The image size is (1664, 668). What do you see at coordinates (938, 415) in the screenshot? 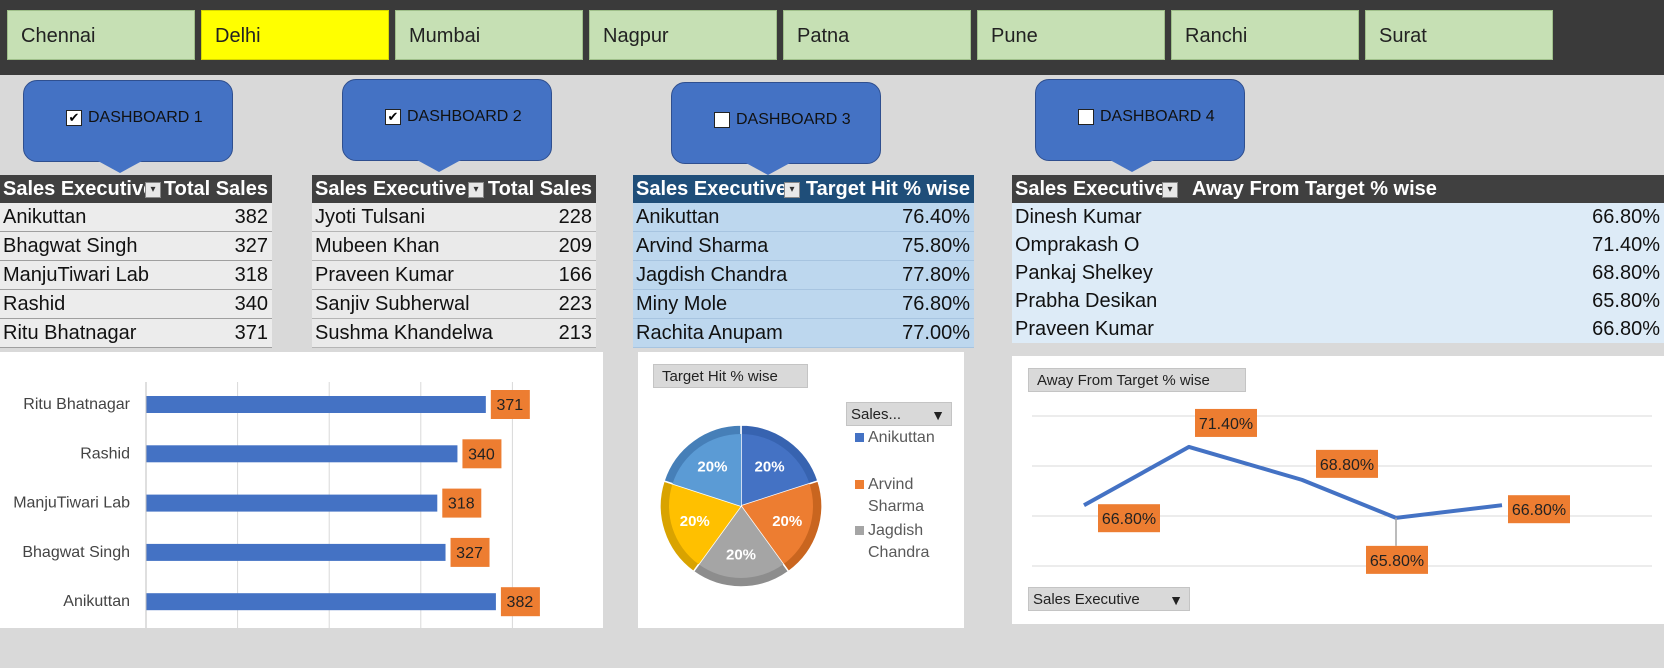
I see `filter-icon: ▼` at bounding box center [938, 415].